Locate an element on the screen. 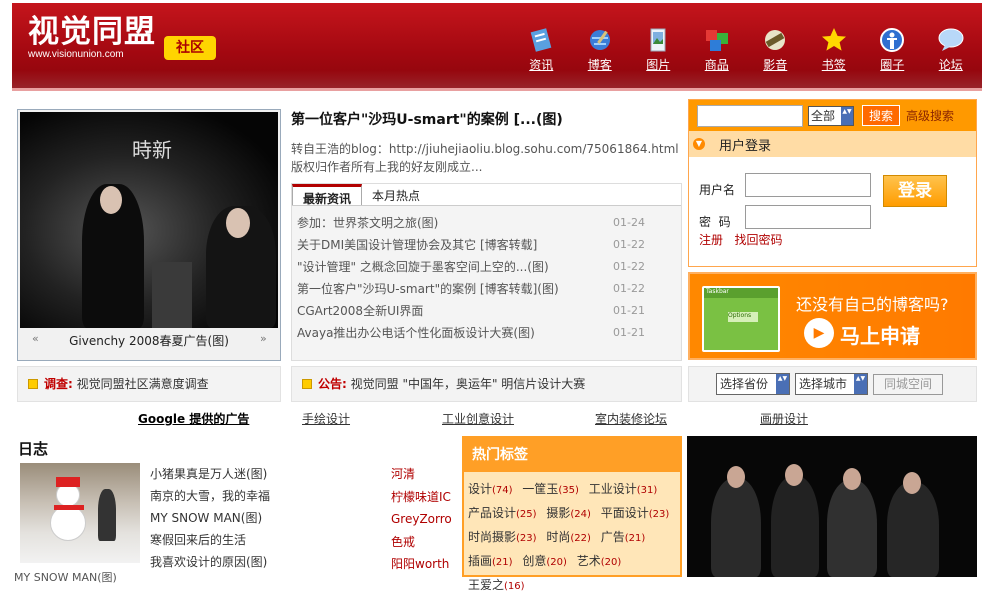 The image size is (990, 598). author-link: 阳阳worth is located at coordinates (421, 564).